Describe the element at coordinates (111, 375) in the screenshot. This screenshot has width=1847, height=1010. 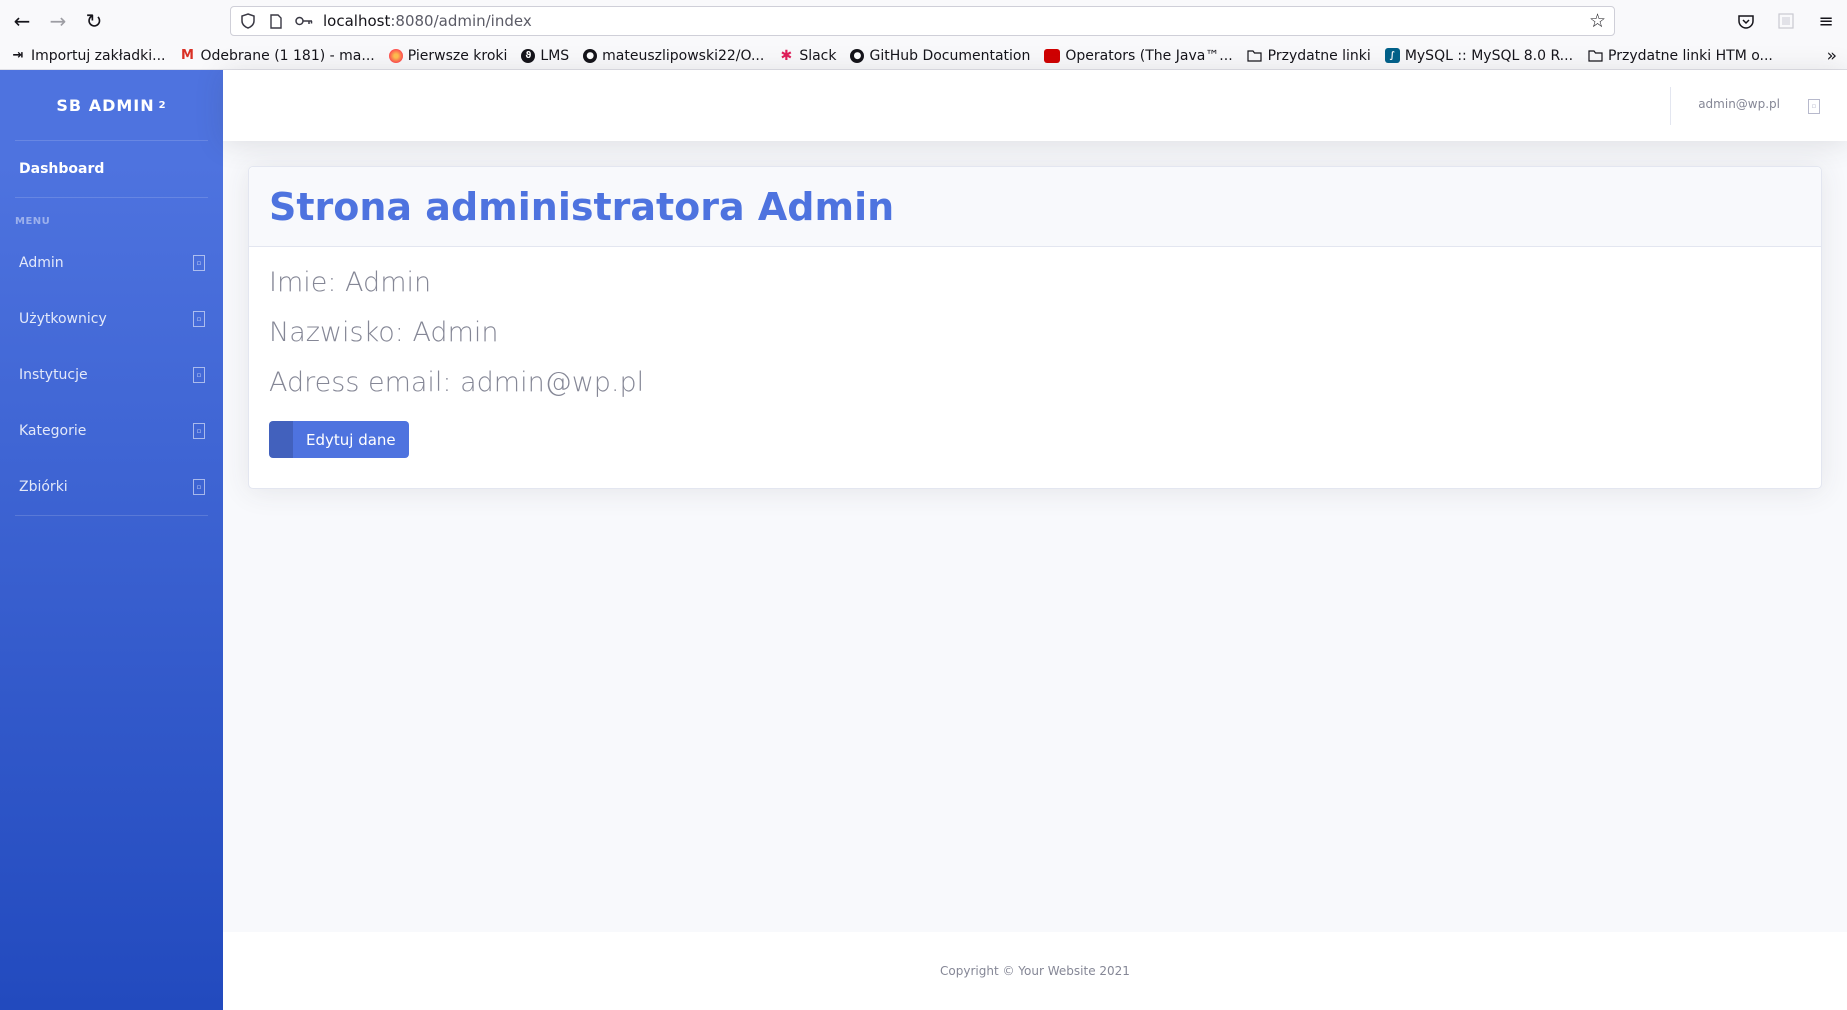
I see `sidebar-item-institutions: Instytucje ▫` at that location.